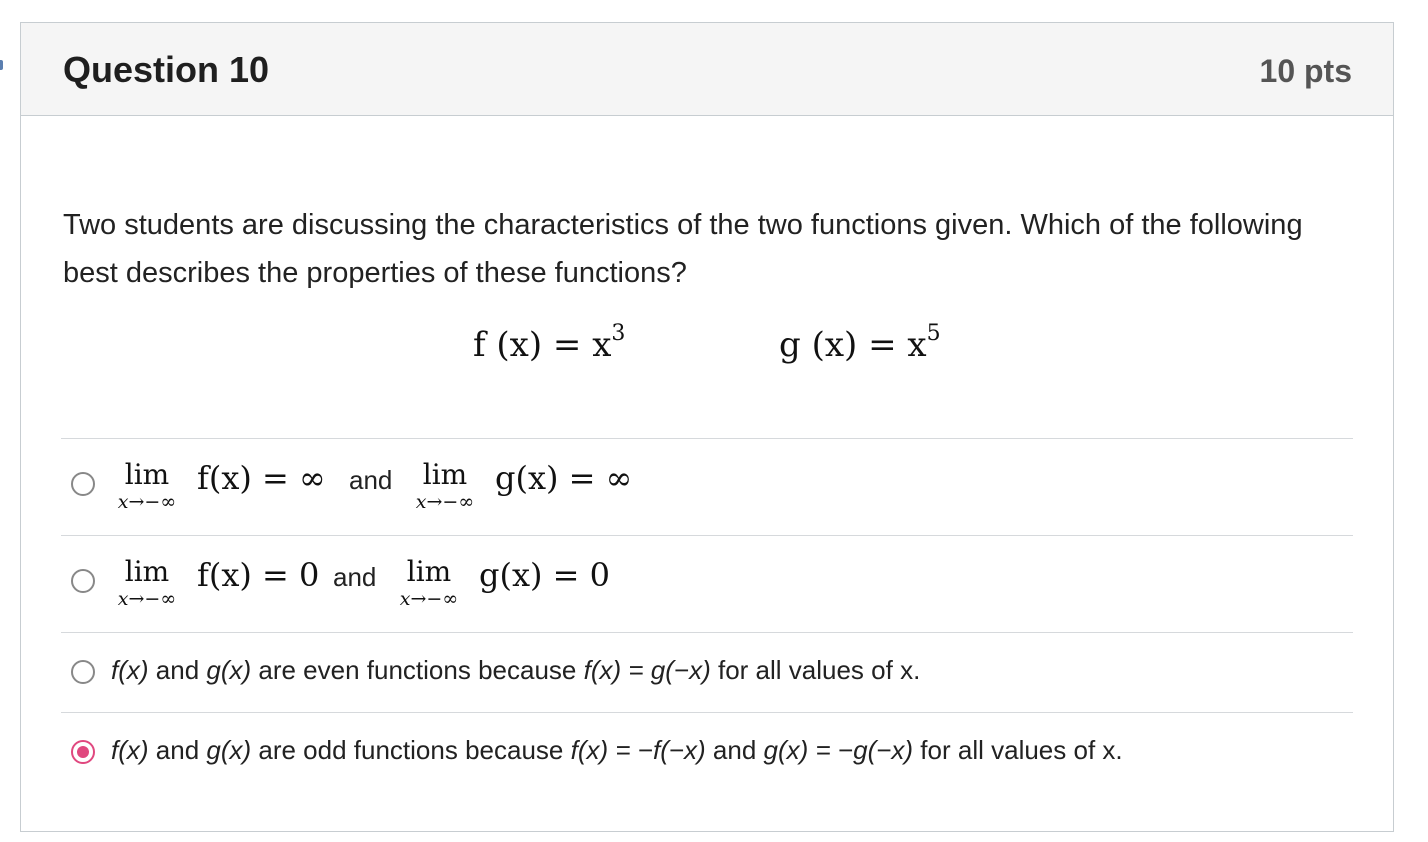  What do you see at coordinates (707, 69) in the screenshot?
I see `question-header: Question 10 10 pts` at bounding box center [707, 69].